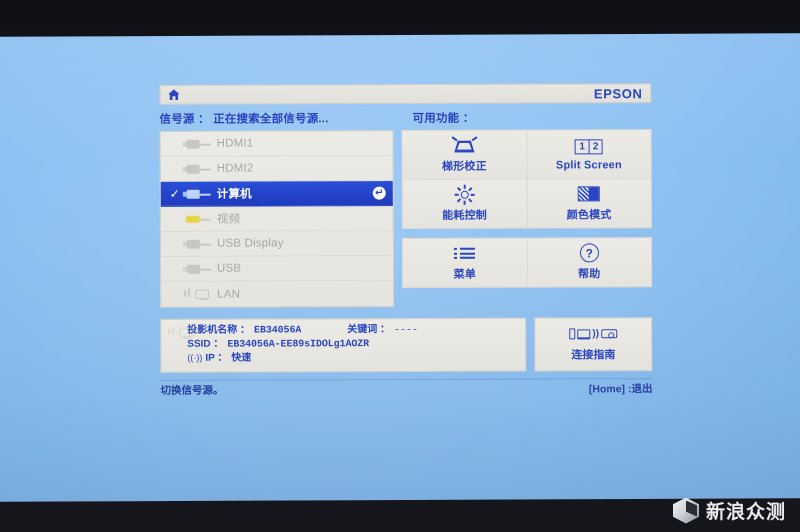  Describe the element at coordinates (174, 193) in the screenshot. I see `source-check-computer: ✓` at that location.